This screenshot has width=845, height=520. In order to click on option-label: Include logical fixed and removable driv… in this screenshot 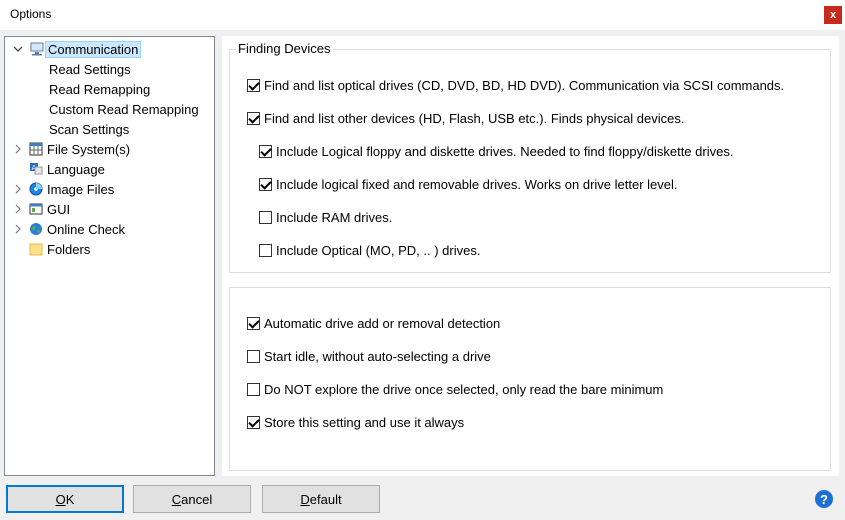, I will do `click(477, 184)`.